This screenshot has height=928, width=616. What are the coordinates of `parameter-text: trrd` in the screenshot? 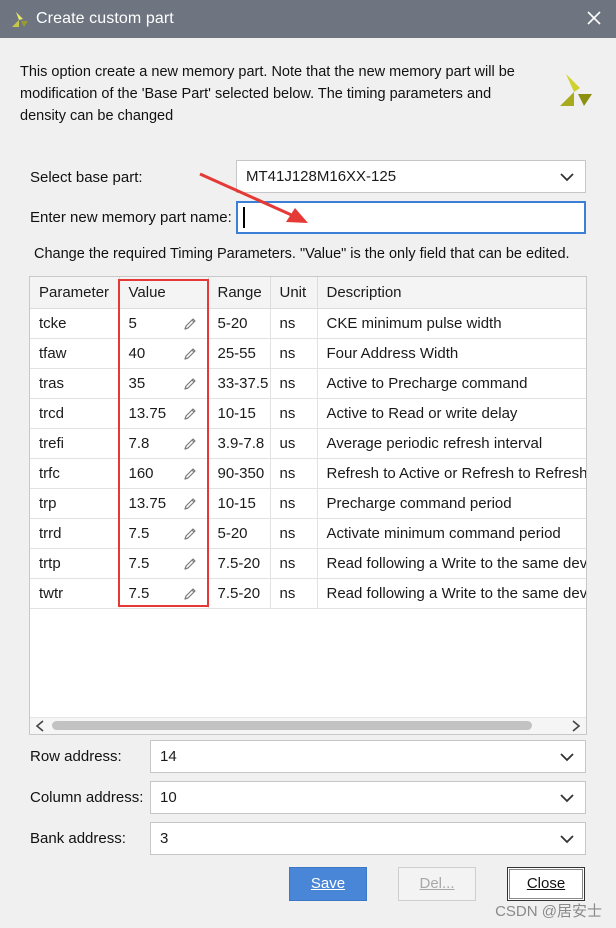 It's located at (50, 533).